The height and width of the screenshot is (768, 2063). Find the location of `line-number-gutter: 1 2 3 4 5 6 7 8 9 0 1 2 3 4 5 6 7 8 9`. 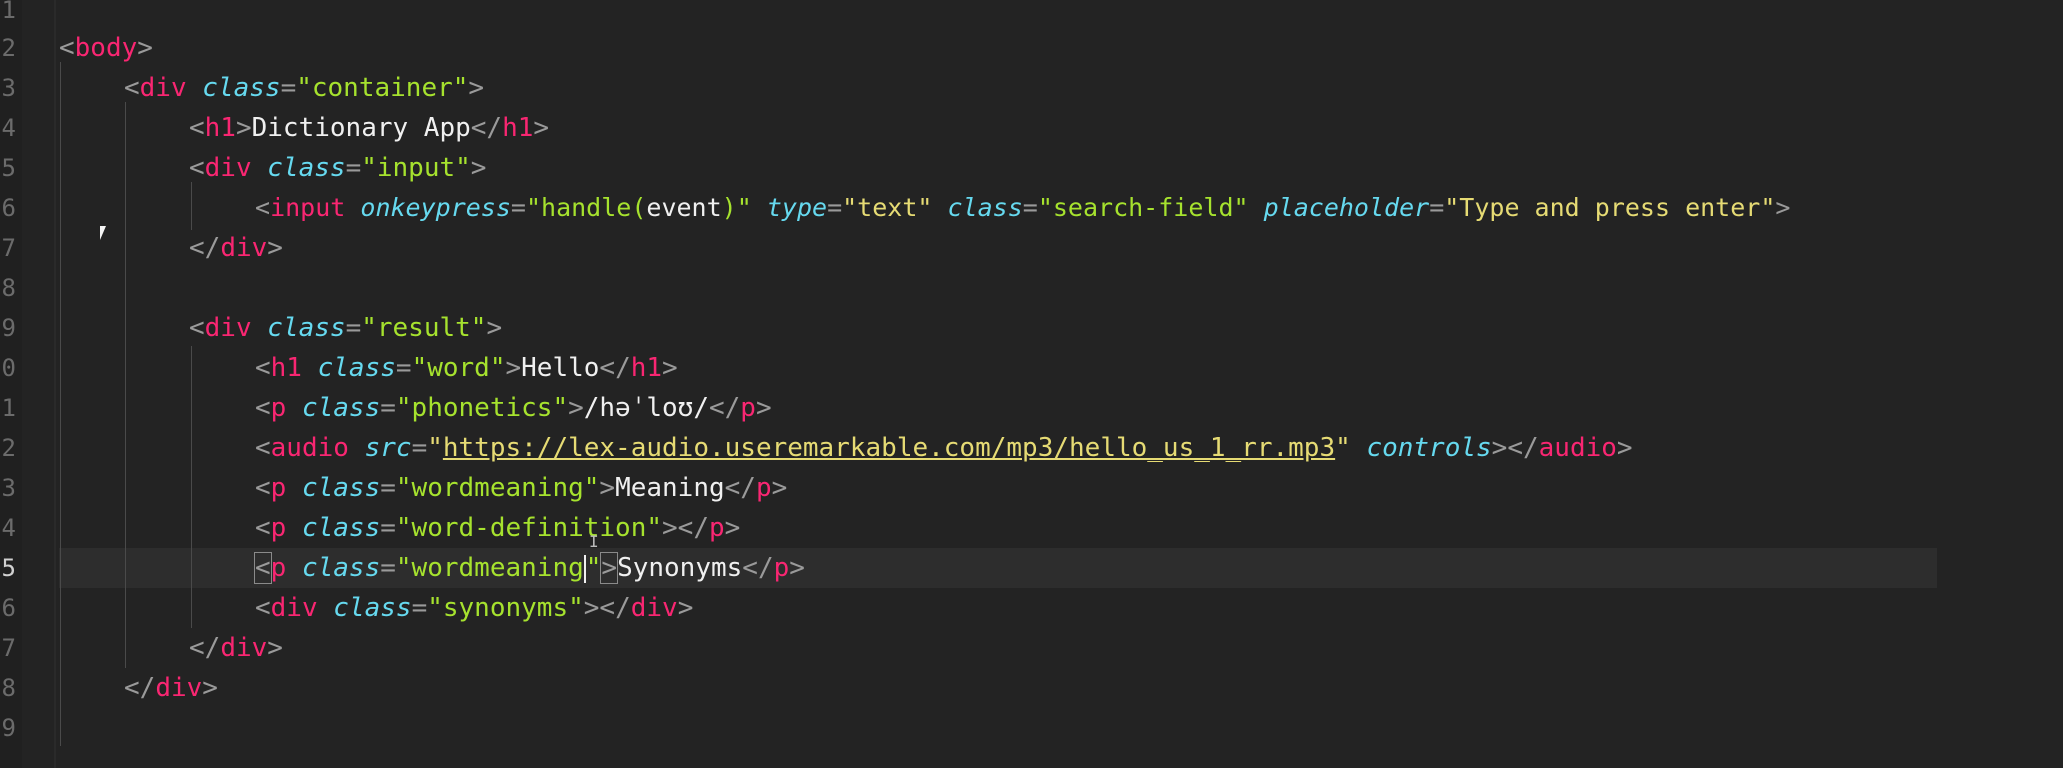

line-number-gutter: 1 2 3 4 5 6 7 8 9 0 1 2 3 4 5 6 7 8 9 is located at coordinates (11, 384).